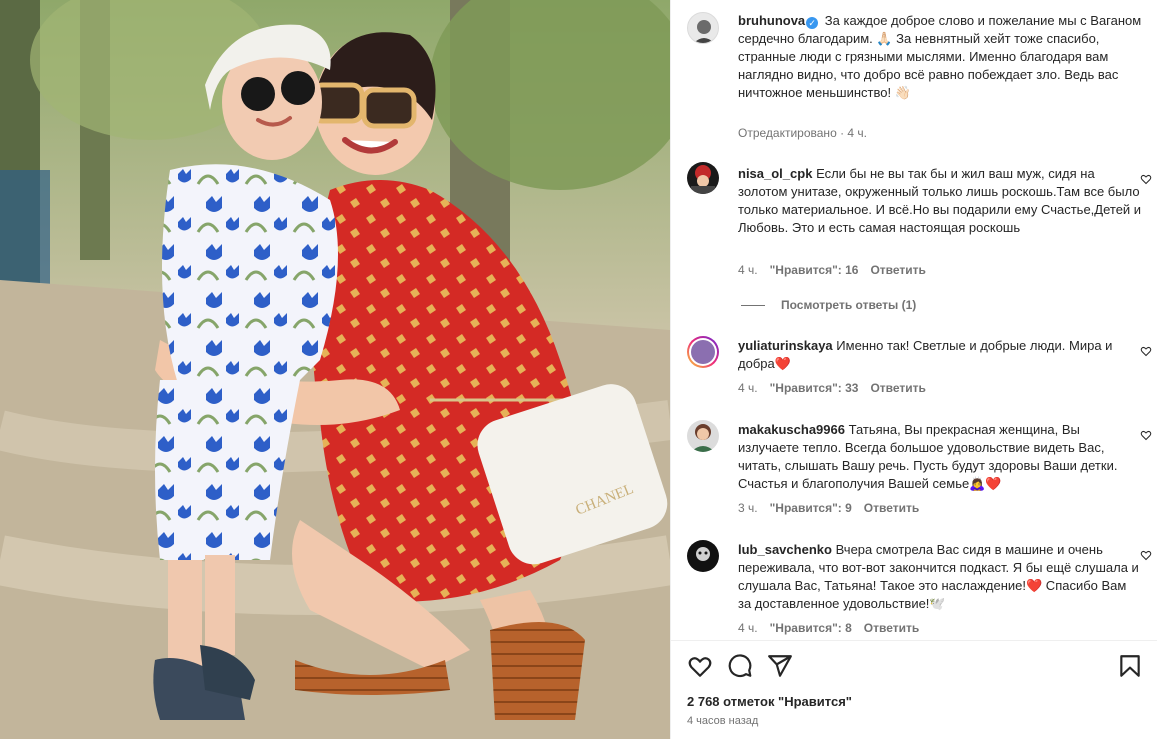 Image resolution: width=1157 pixels, height=739 pixels. I want to click on view-replies-label: Посмотреть ответы (1), so click(849, 305).